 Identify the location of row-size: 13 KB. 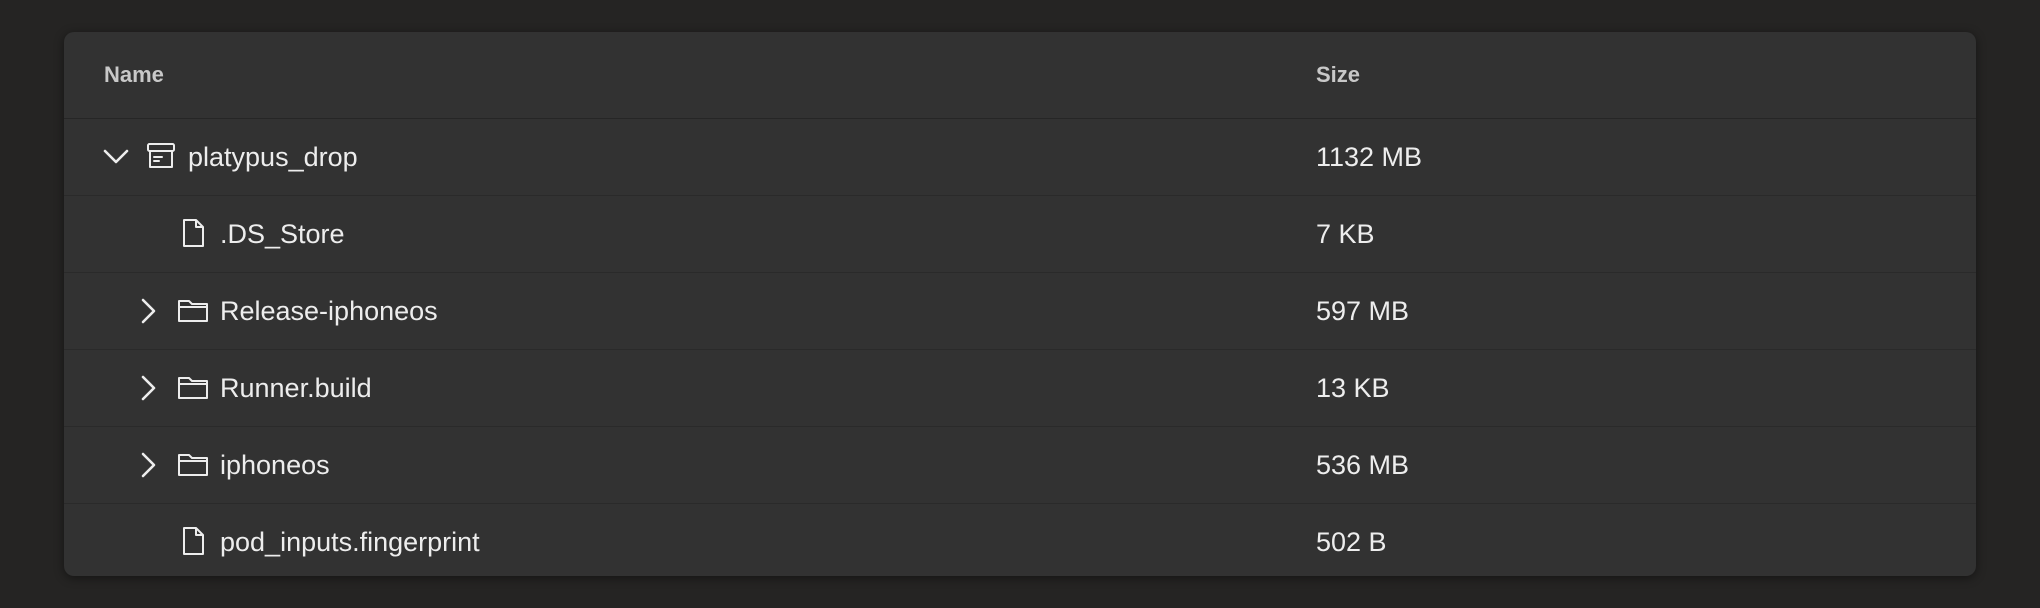
(1353, 388).